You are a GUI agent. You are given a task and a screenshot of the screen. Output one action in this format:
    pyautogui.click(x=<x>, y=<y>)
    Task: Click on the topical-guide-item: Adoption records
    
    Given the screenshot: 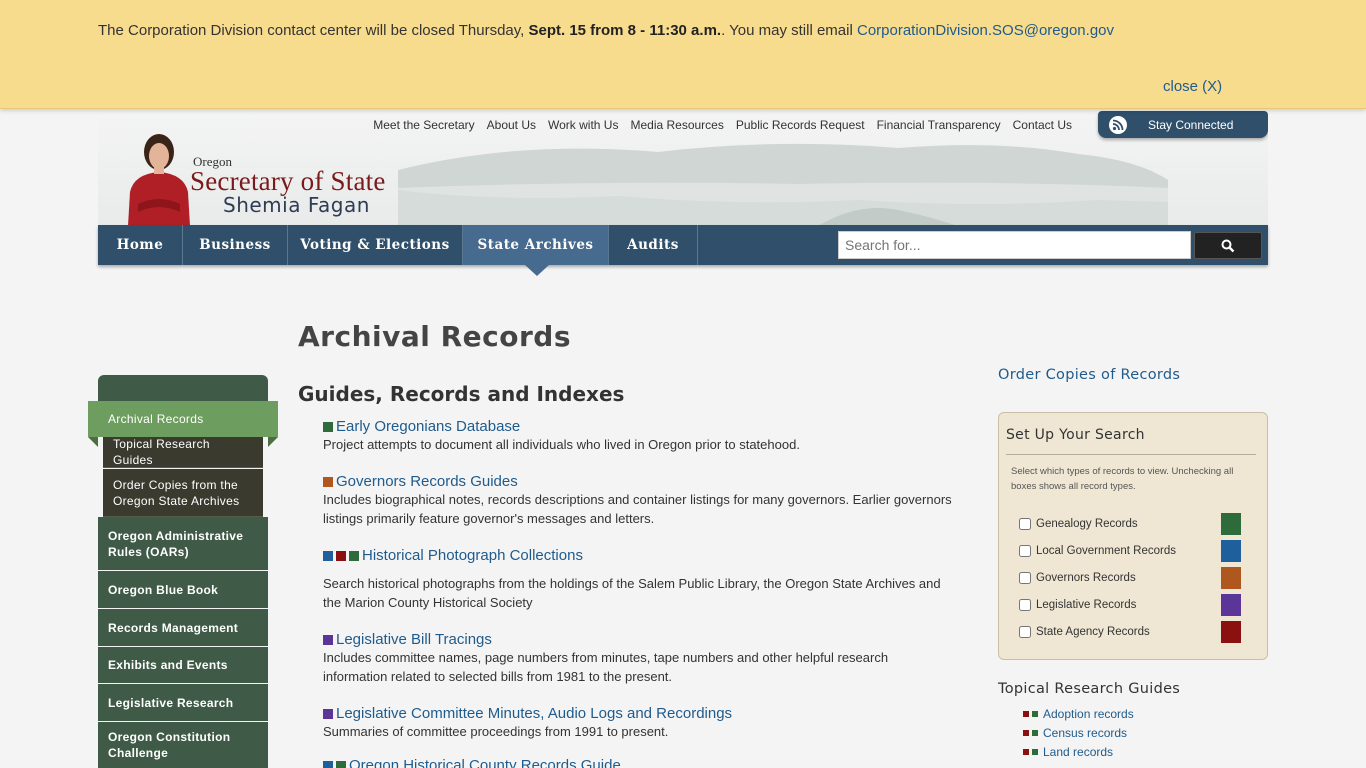 What is the action you would take?
    pyautogui.click(x=1078, y=714)
    